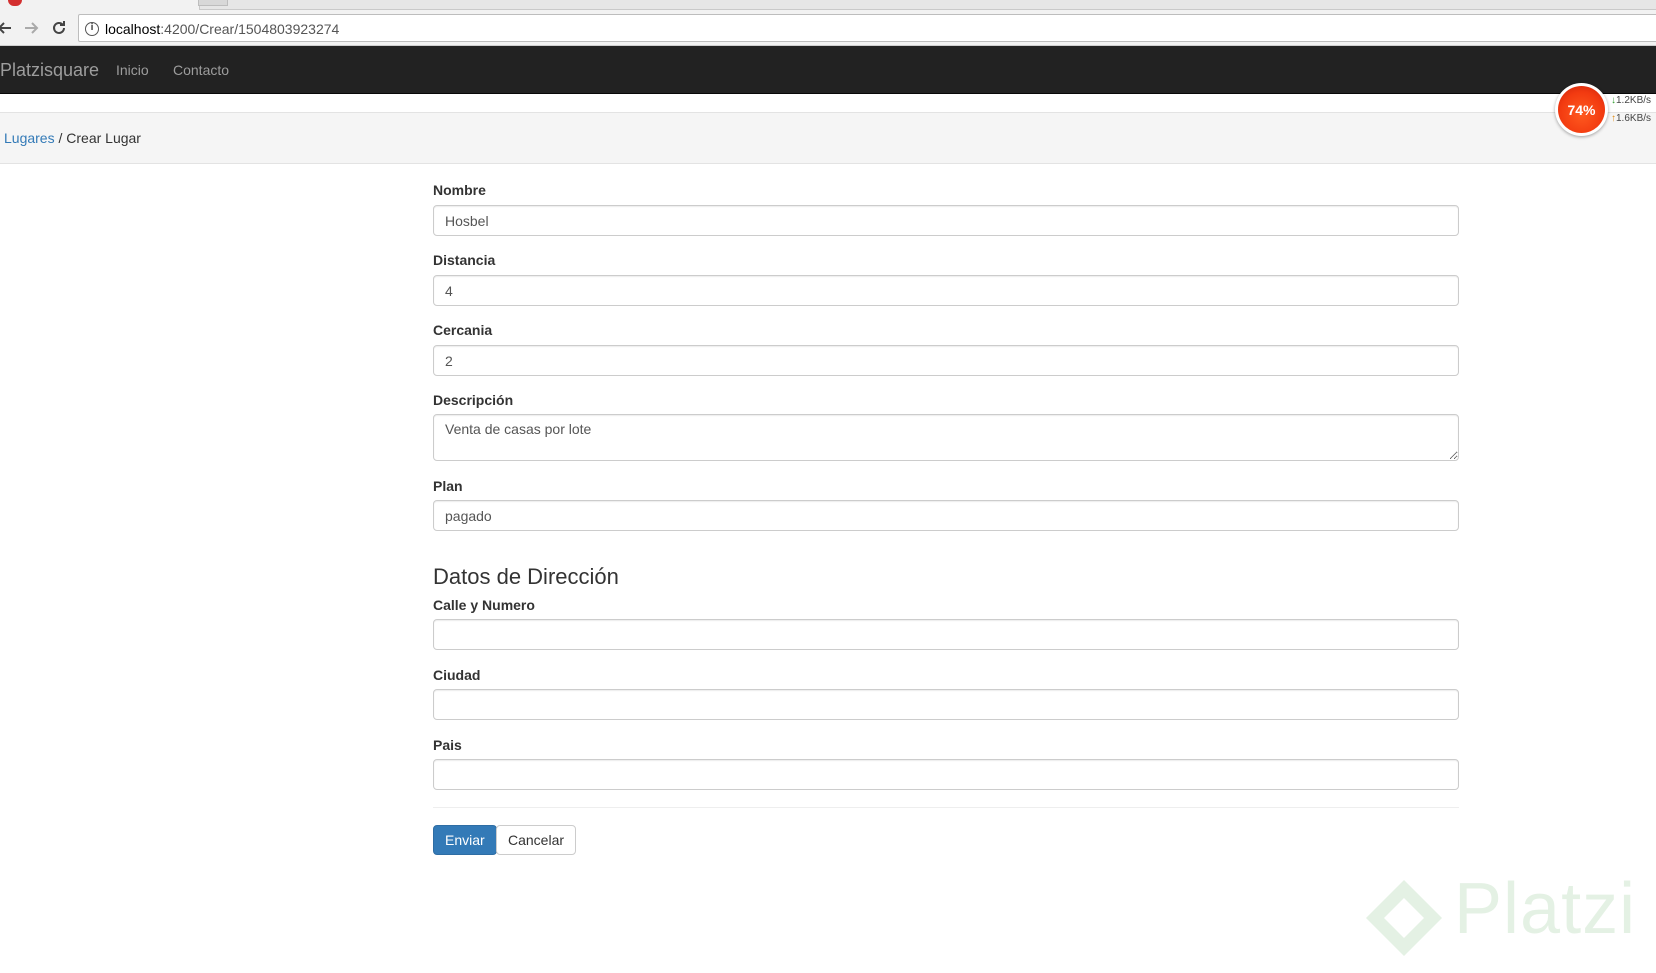 The image size is (1656, 973). Describe the element at coordinates (484, 605) in the screenshot. I see `calle-label: Calle y Numero` at that location.